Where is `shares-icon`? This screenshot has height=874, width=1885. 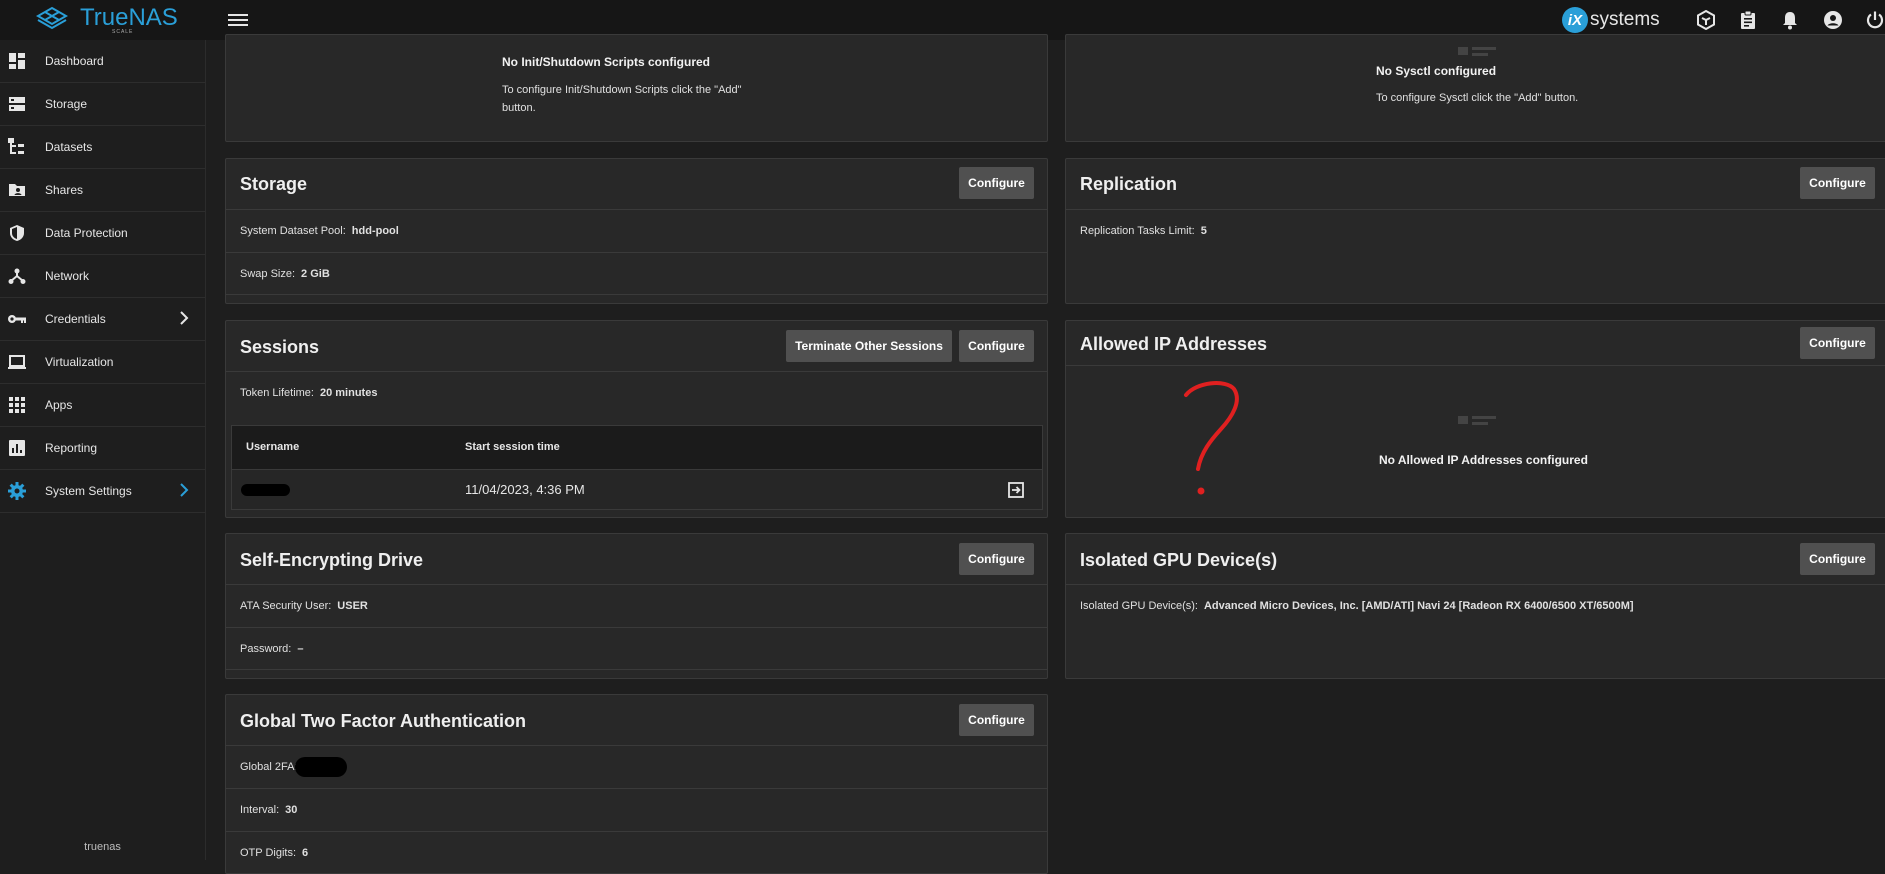 shares-icon is located at coordinates (22, 190).